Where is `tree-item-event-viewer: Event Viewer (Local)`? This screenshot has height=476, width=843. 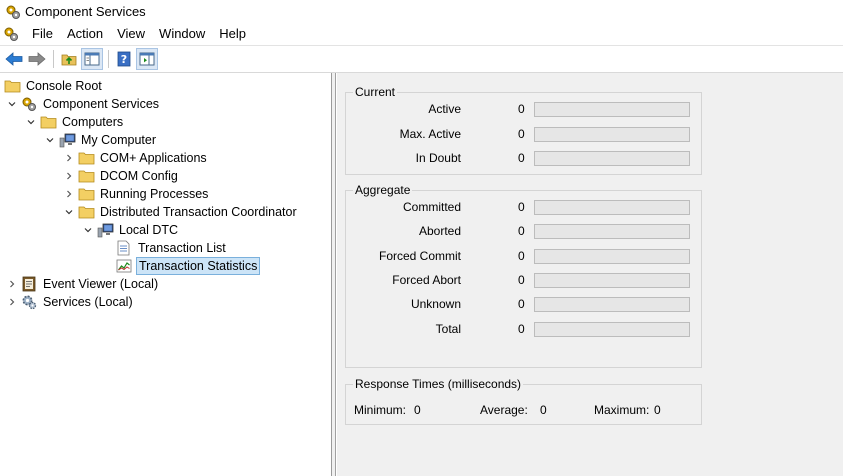 tree-item-event-viewer: Event Viewer (Local) is located at coordinates (83, 284).